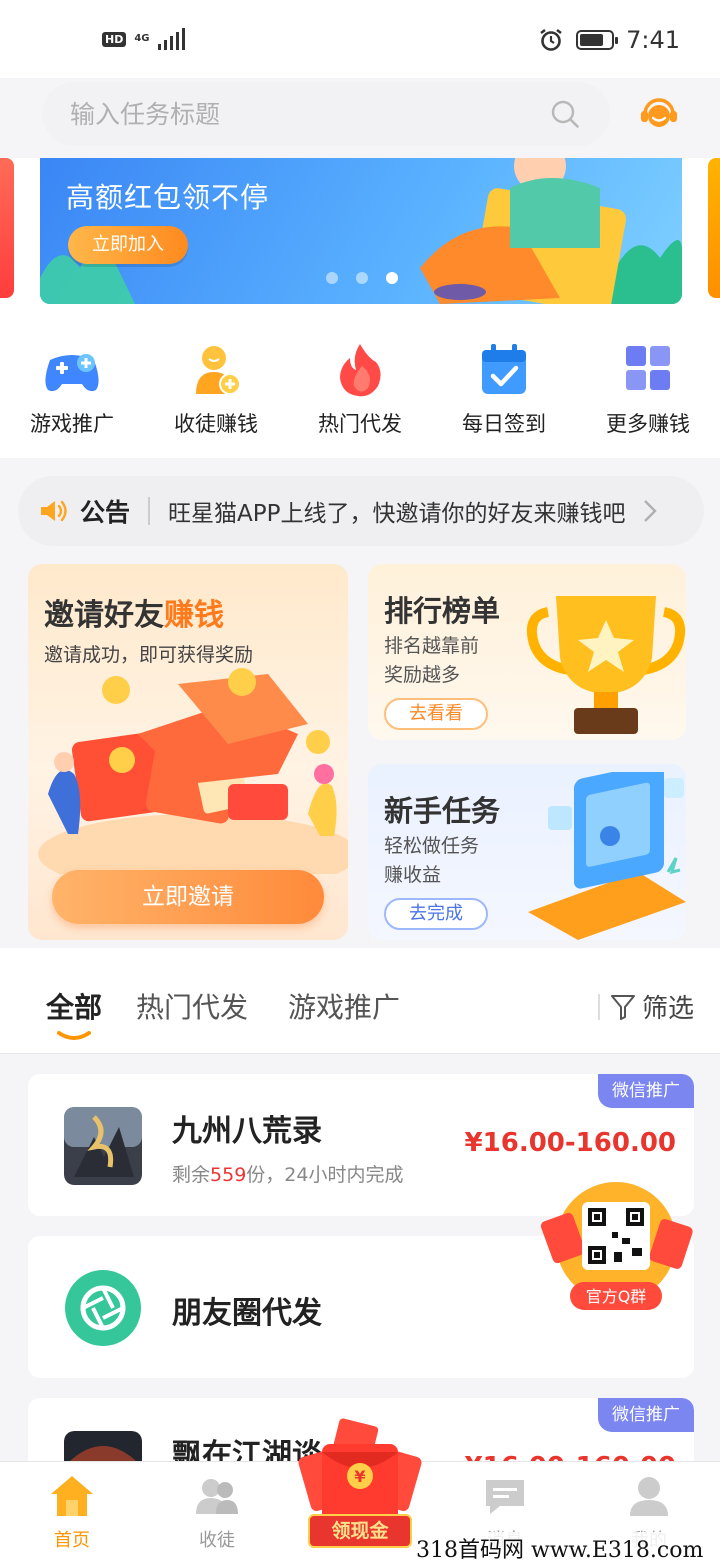 The image size is (720, 1560). What do you see at coordinates (7, 228) in the screenshot?
I see `banner-prev-peek` at bounding box center [7, 228].